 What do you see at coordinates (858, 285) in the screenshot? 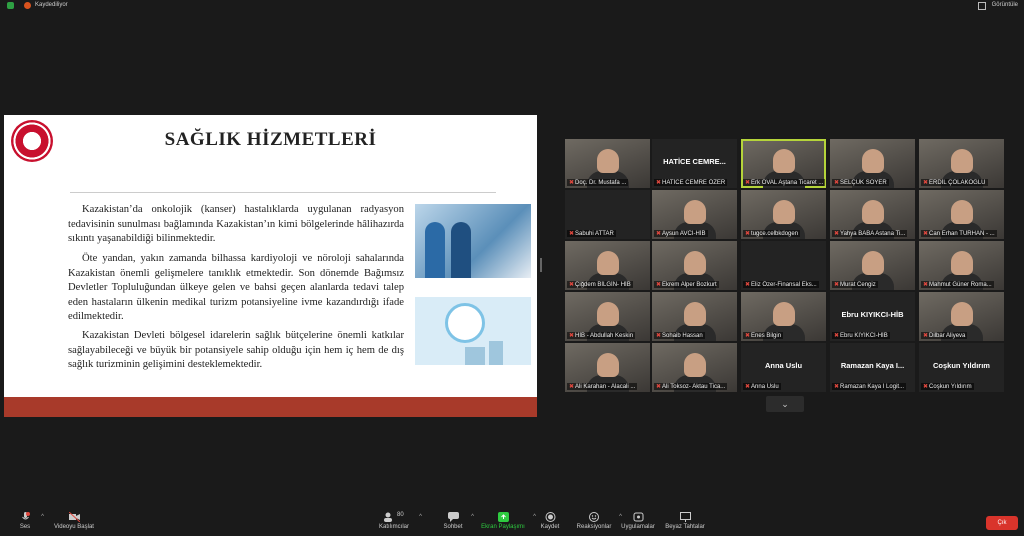
I see `participant-name: Murat Cengiz` at bounding box center [858, 285].